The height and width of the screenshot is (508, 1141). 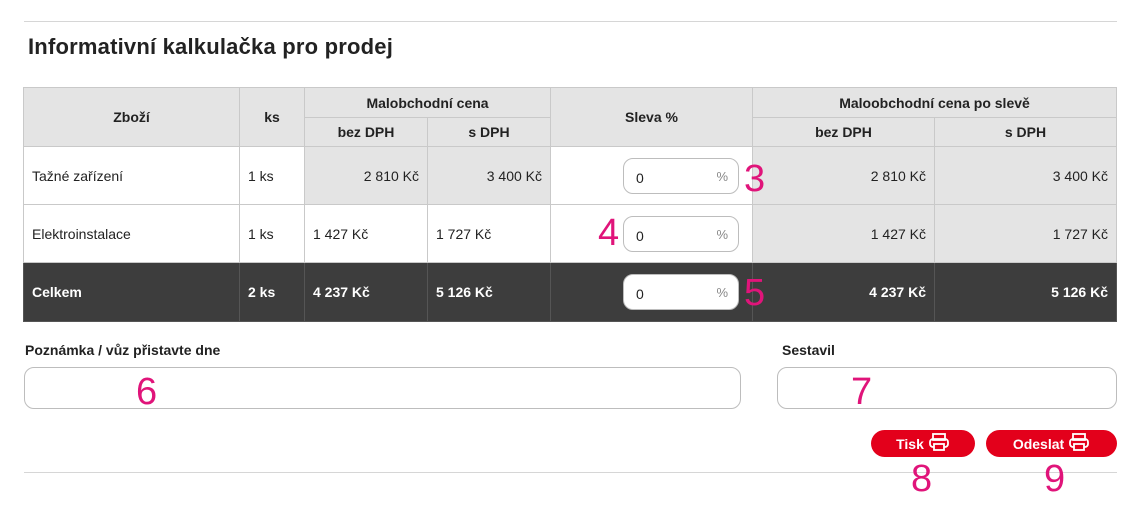 I want to click on print-button: Tisk, so click(x=923, y=443).